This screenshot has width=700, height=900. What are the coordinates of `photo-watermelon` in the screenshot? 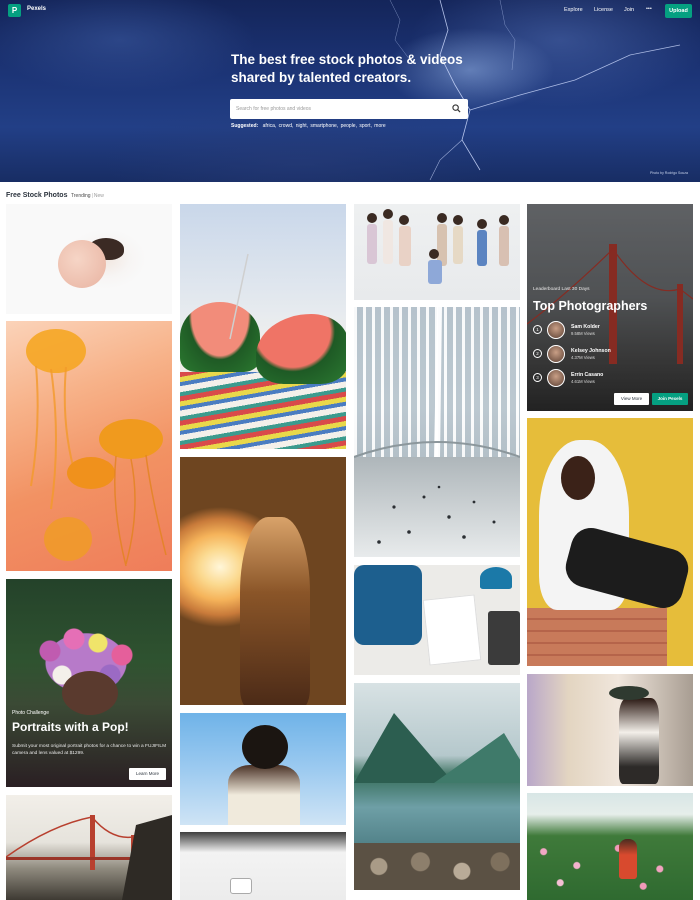 It's located at (263, 326).